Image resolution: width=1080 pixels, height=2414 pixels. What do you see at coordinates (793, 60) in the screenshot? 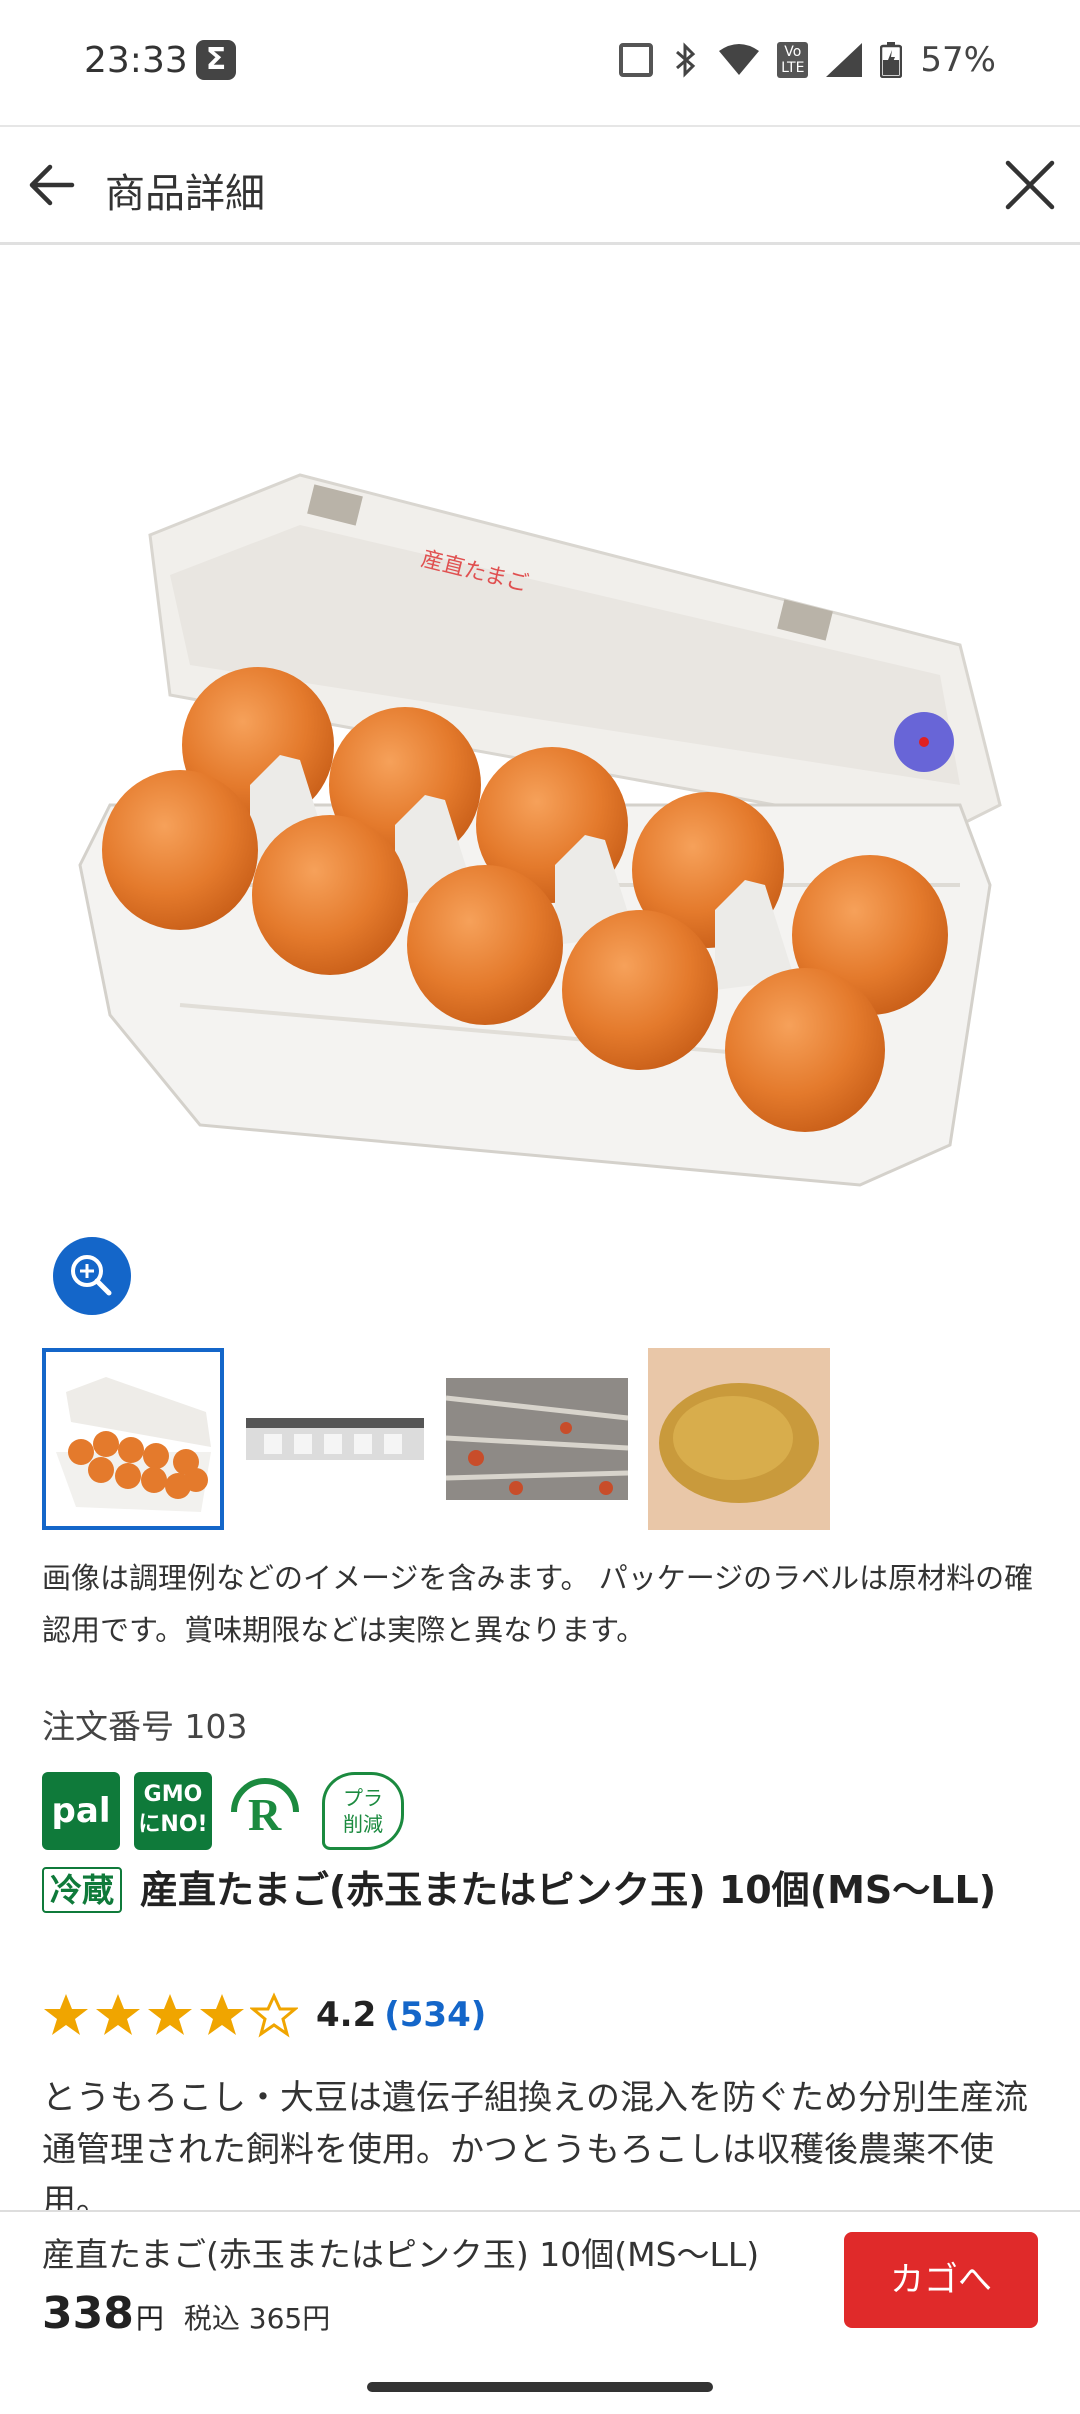
I see `volte-icon: Vo LTE` at bounding box center [793, 60].